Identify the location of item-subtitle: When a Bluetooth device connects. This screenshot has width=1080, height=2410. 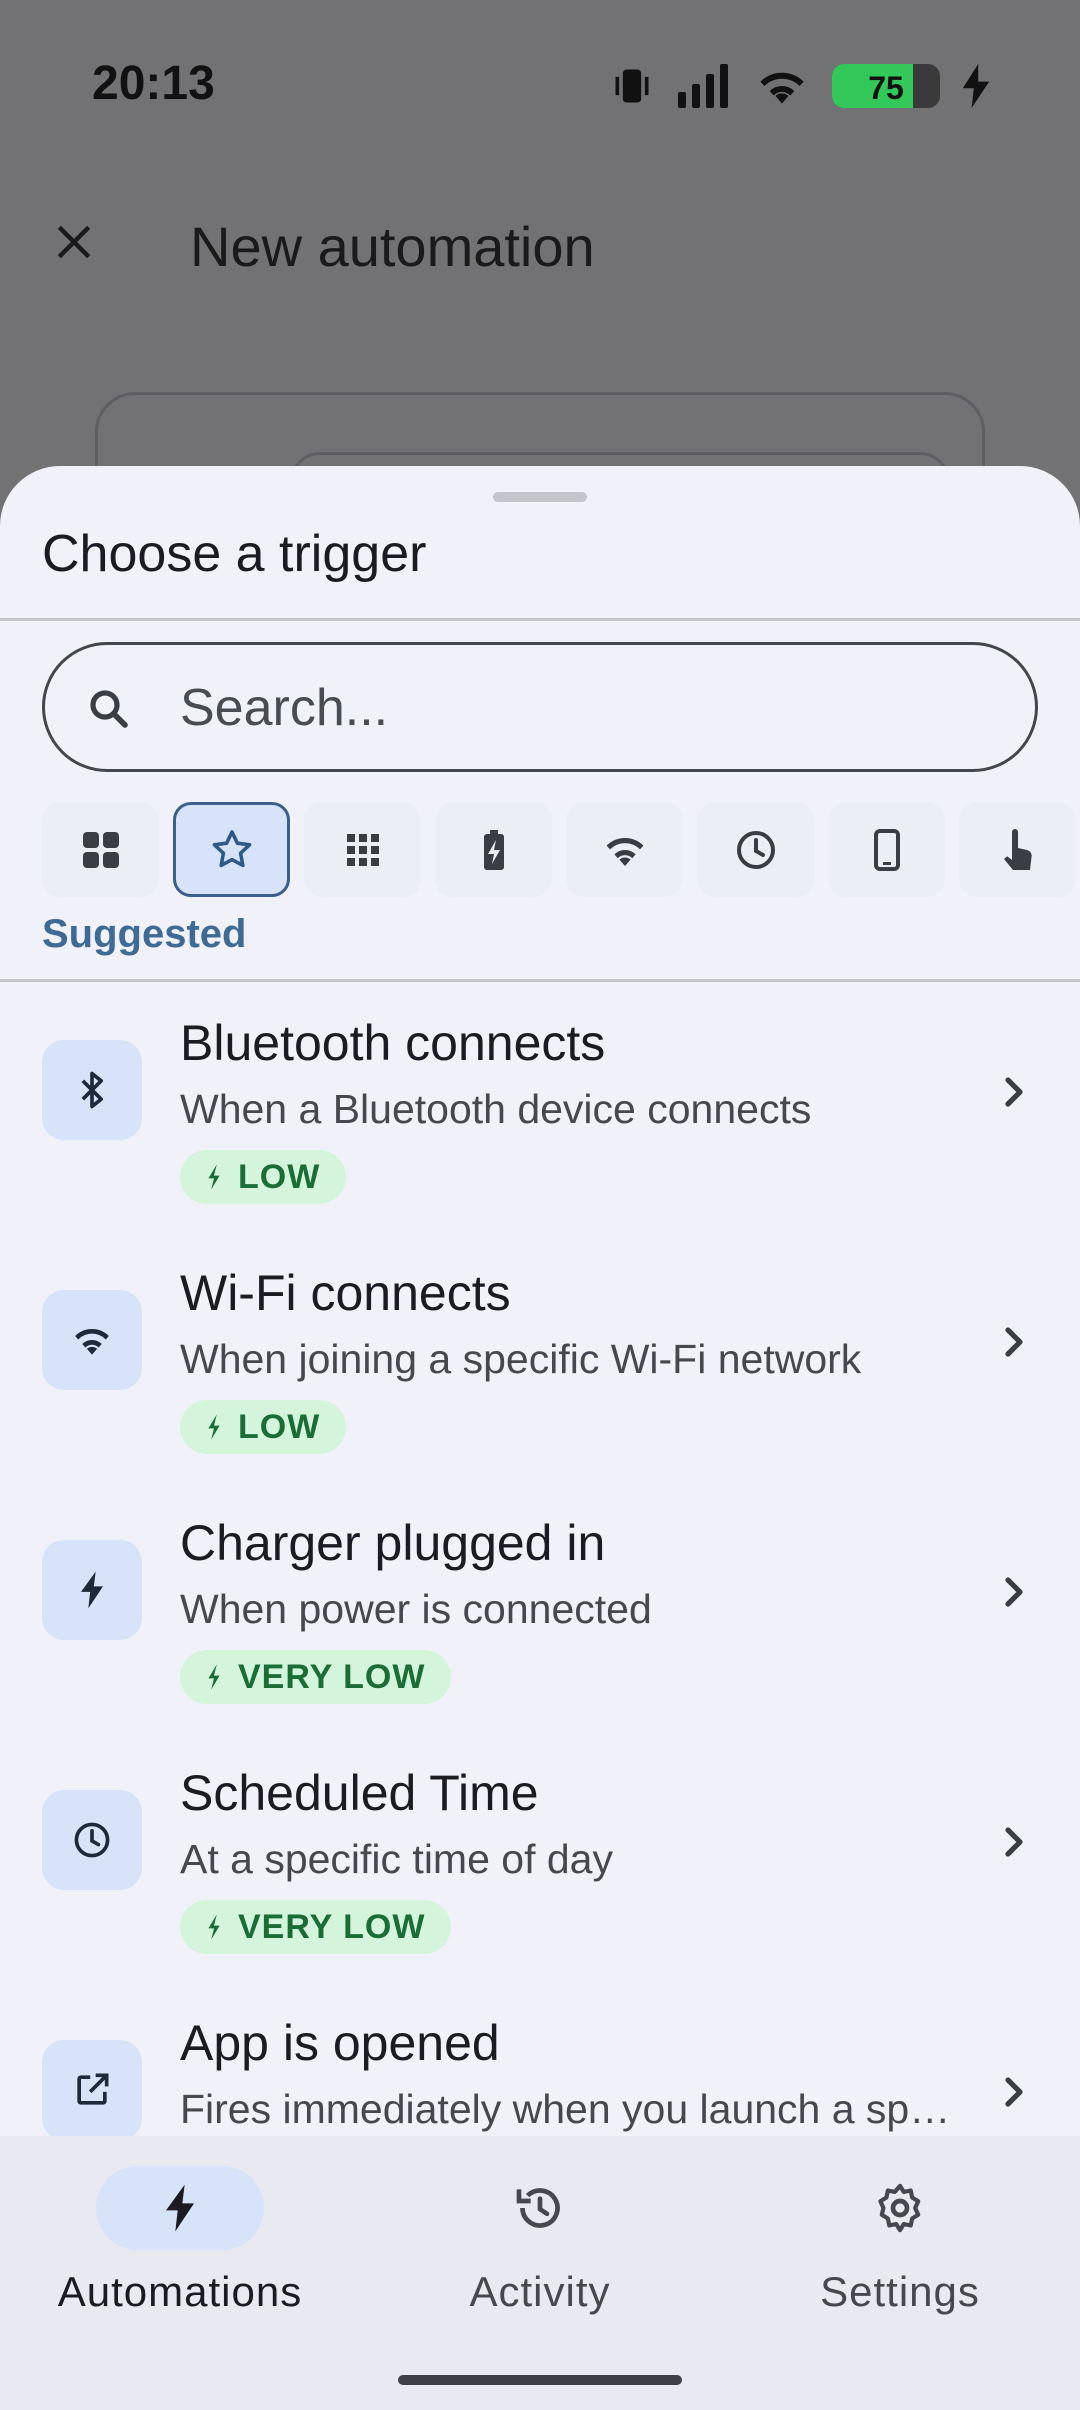
(496, 1109).